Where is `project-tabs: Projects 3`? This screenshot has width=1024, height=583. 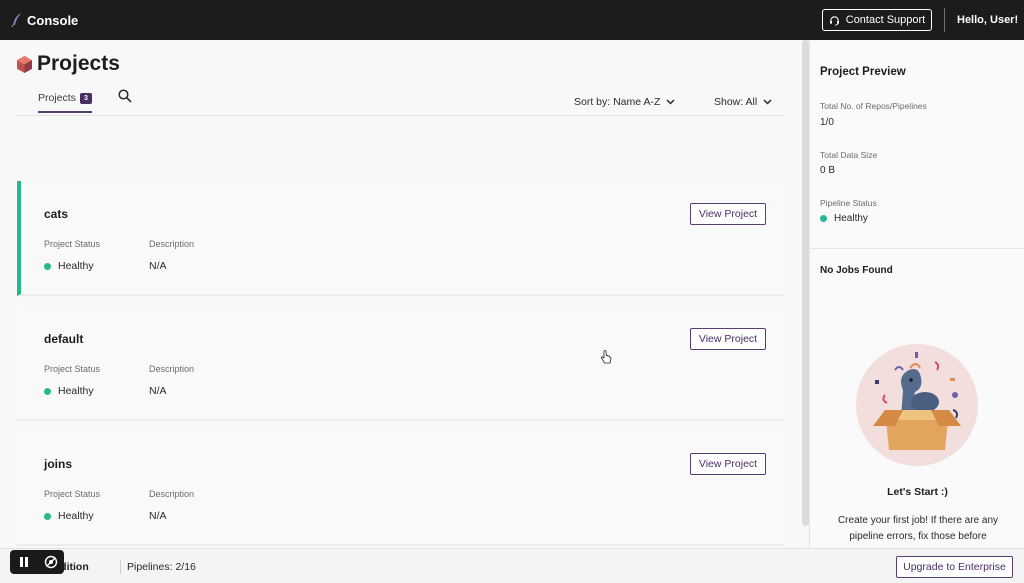
project-tabs: Projects 3 is located at coordinates (85, 101).